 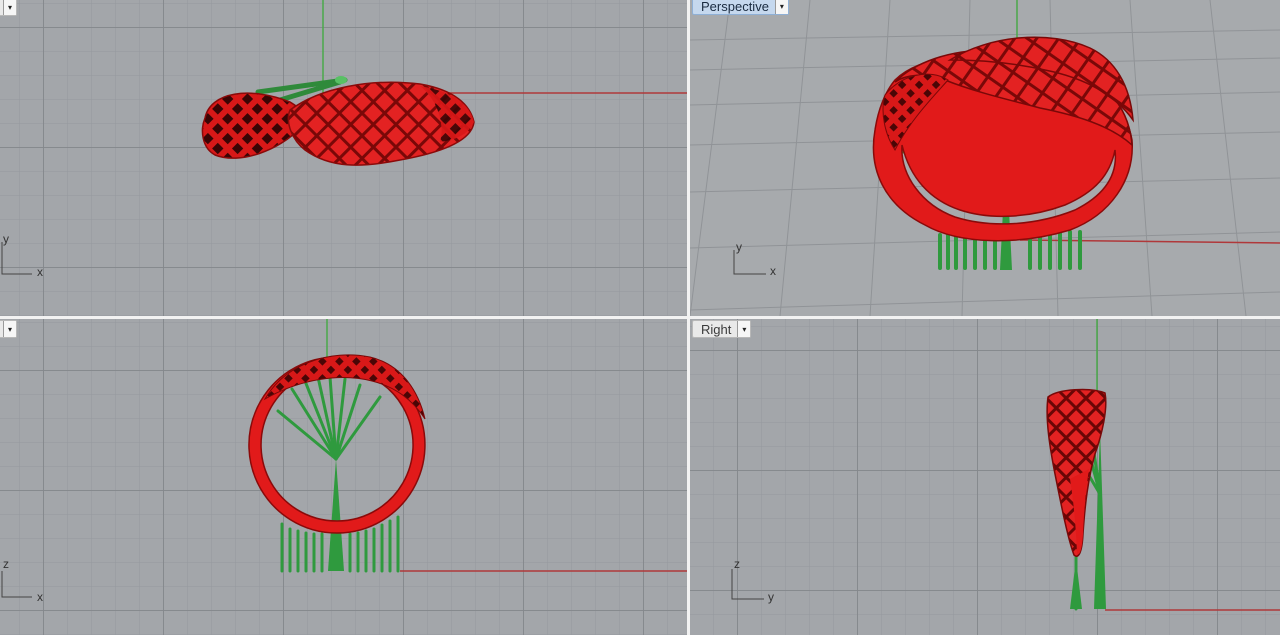 I want to click on viewport-perspective-tab-label: Perspective, so click(x=735, y=7).